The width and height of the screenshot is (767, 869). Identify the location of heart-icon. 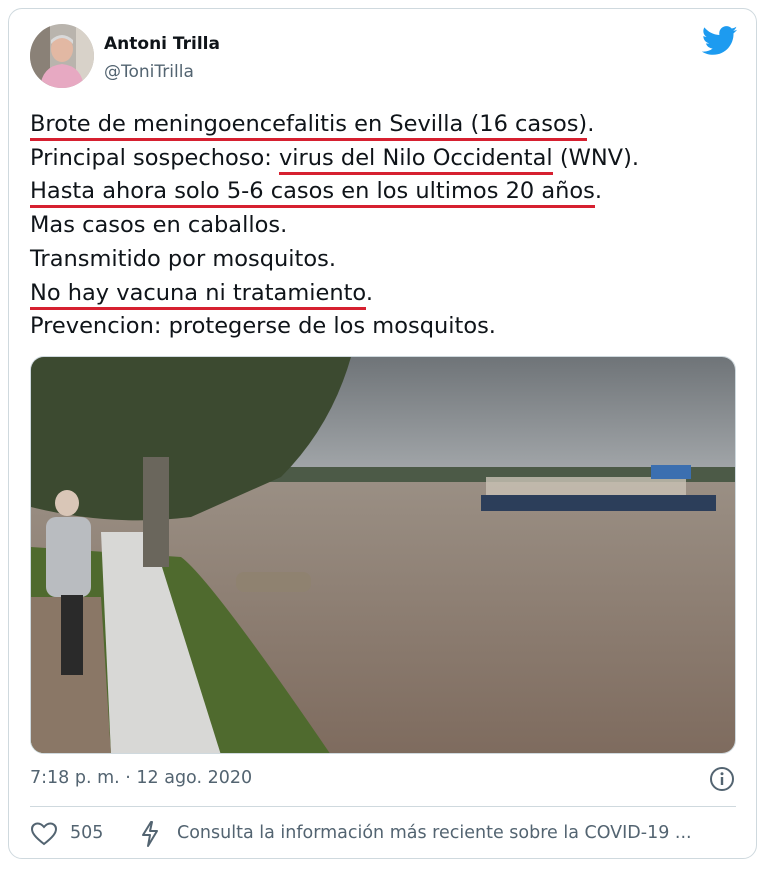
(44, 834).